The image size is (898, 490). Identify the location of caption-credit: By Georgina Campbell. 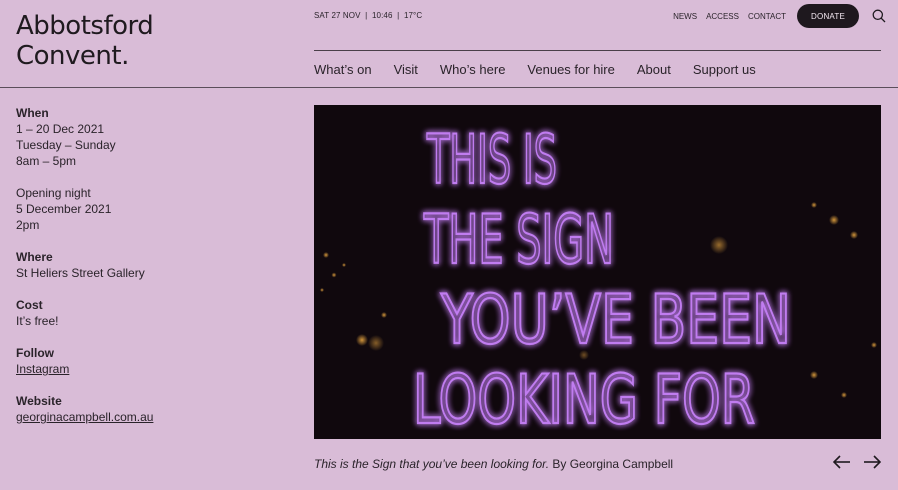
(611, 464).